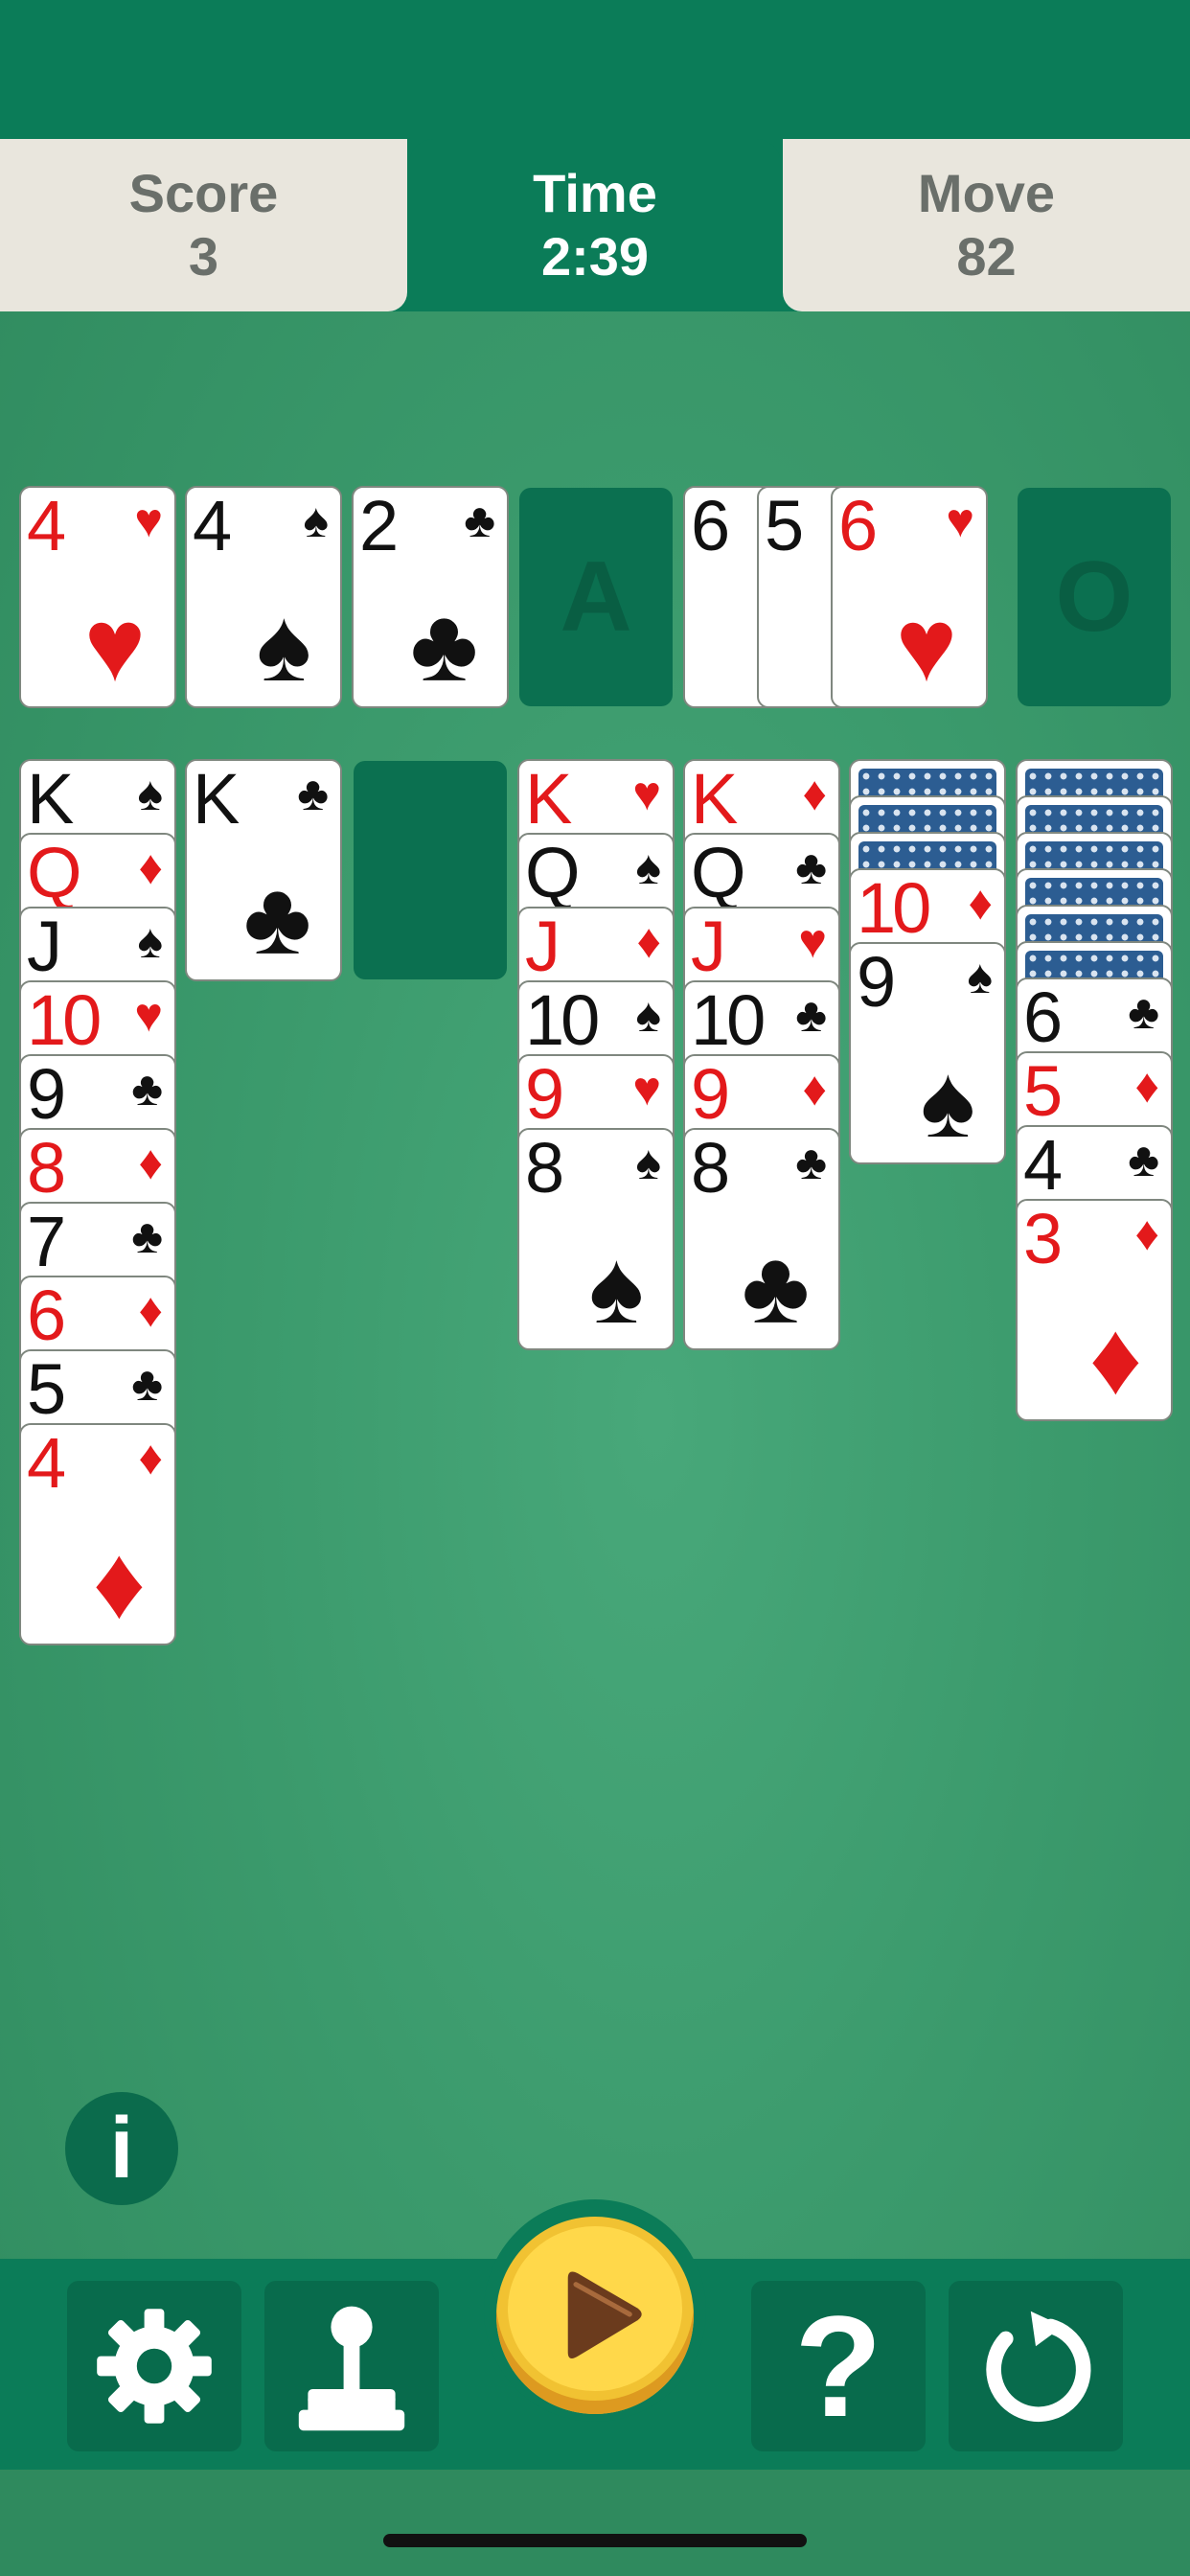 The height and width of the screenshot is (2576, 1190). I want to click on card-center-suit-icon: ♣, so click(776, 1287).